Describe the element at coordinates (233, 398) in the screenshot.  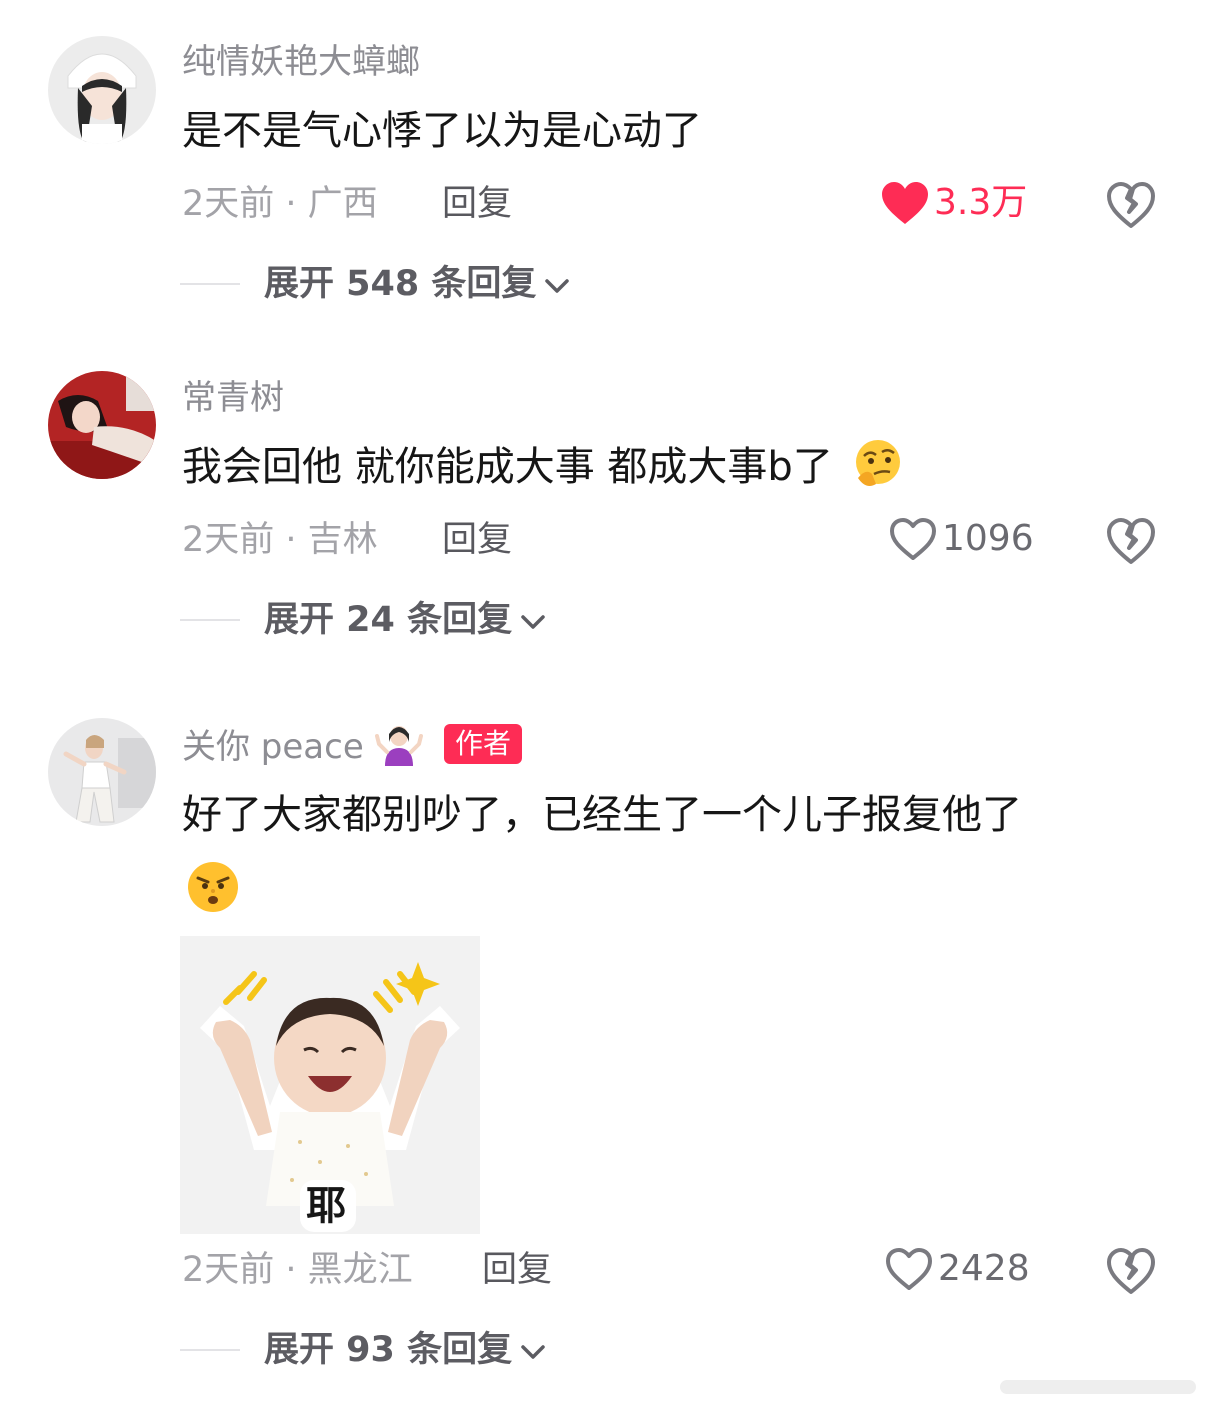
I see `username: 常青树` at that location.